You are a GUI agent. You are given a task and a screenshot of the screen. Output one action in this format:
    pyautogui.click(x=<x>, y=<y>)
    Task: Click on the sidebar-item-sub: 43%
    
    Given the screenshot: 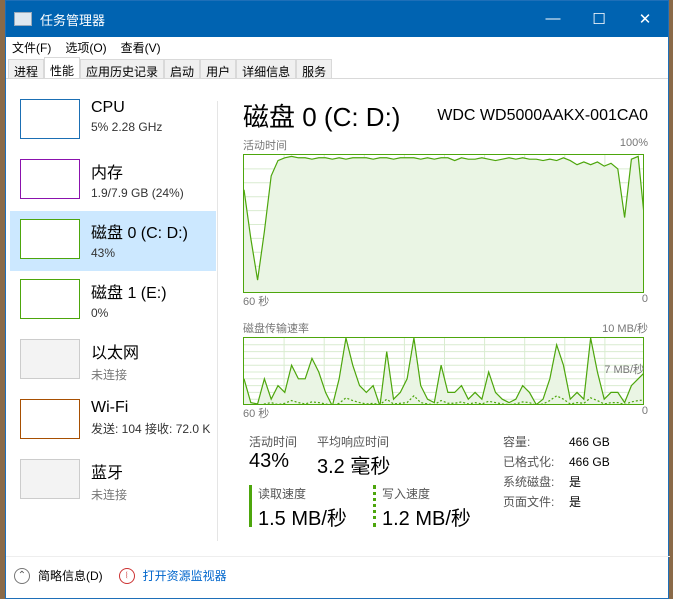 What is the action you would take?
    pyautogui.click(x=103, y=253)
    